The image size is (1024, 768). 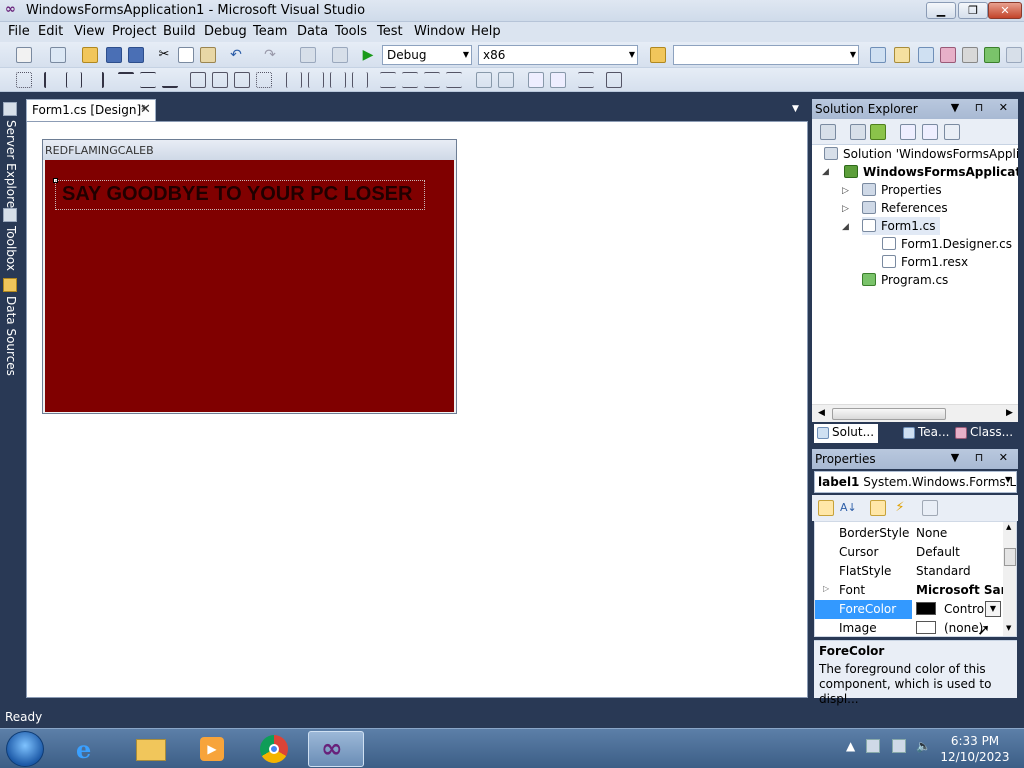 What do you see at coordinates (340, 55) in the screenshot?
I see `navigate-forward-icon` at bounding box center [340, 55].